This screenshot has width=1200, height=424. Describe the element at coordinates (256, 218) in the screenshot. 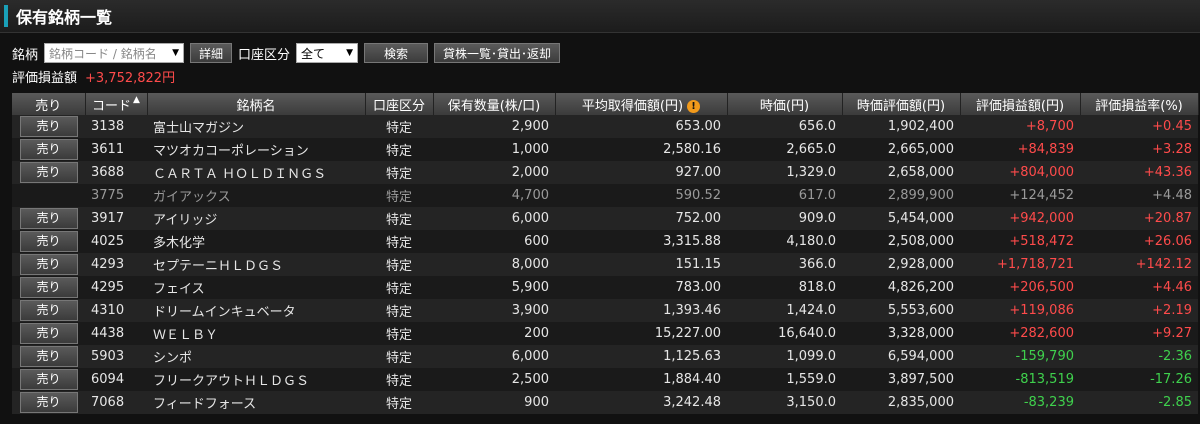

I see `name-cell: アイリッジ` at that location.